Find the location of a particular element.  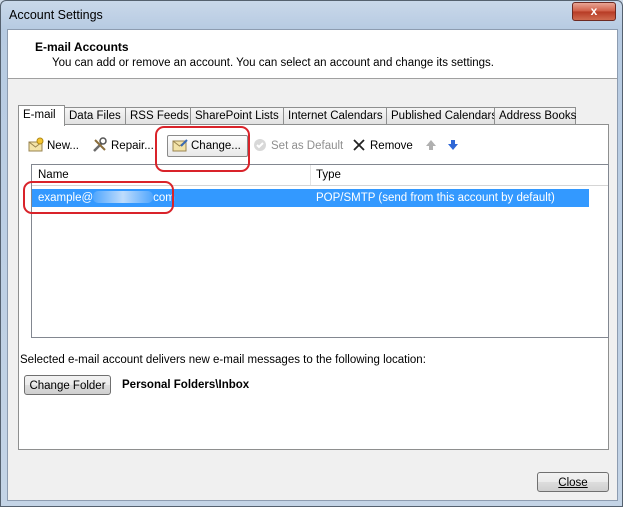

column-separator is located at coordinates (310, 175).